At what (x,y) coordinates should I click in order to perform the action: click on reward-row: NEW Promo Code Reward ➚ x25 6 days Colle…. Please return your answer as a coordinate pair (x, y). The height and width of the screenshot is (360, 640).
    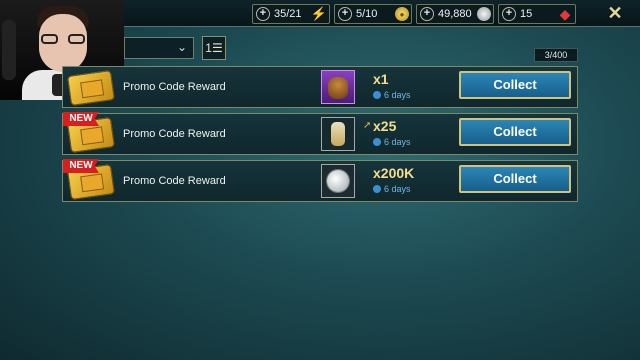
    Looking at the image, I should click on (320, 133).